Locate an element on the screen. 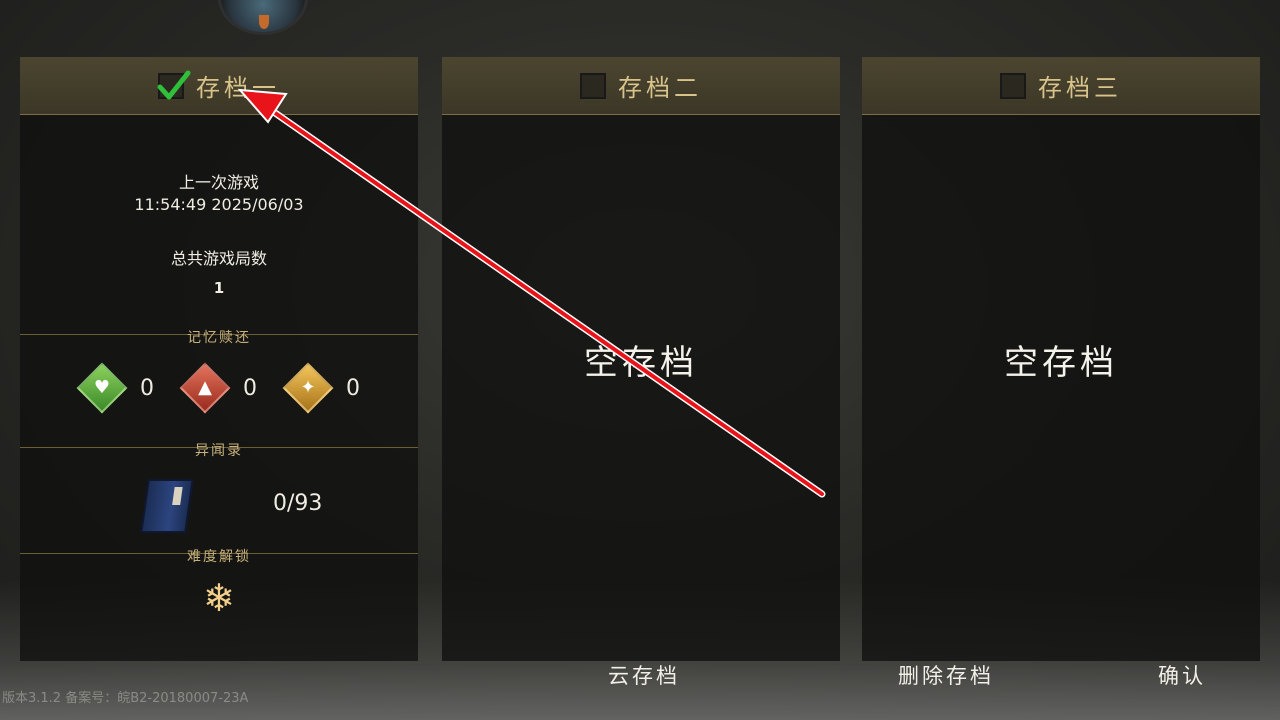  save-slot-3-title: 存档三 is located at coordinates (1080, 88).